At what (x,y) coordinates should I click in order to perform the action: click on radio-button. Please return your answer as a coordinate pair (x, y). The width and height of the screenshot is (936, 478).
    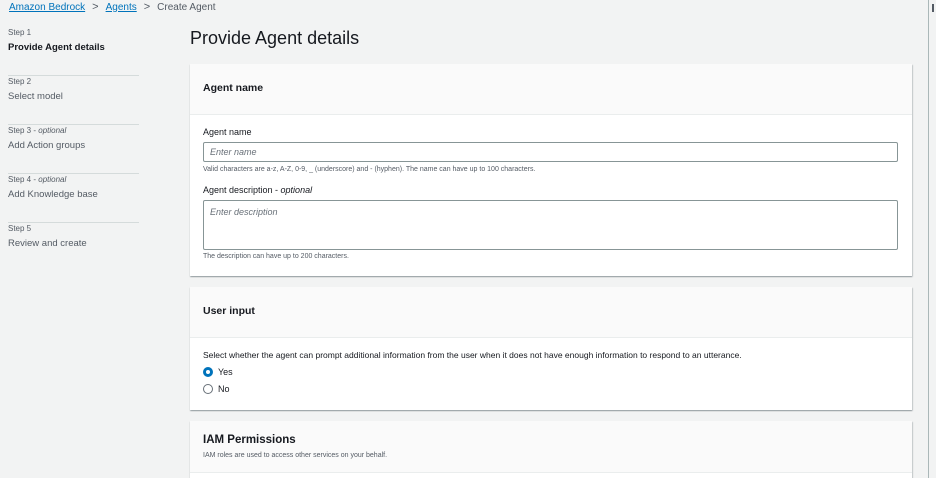
    Looking at the image, I should click on (208, 389).